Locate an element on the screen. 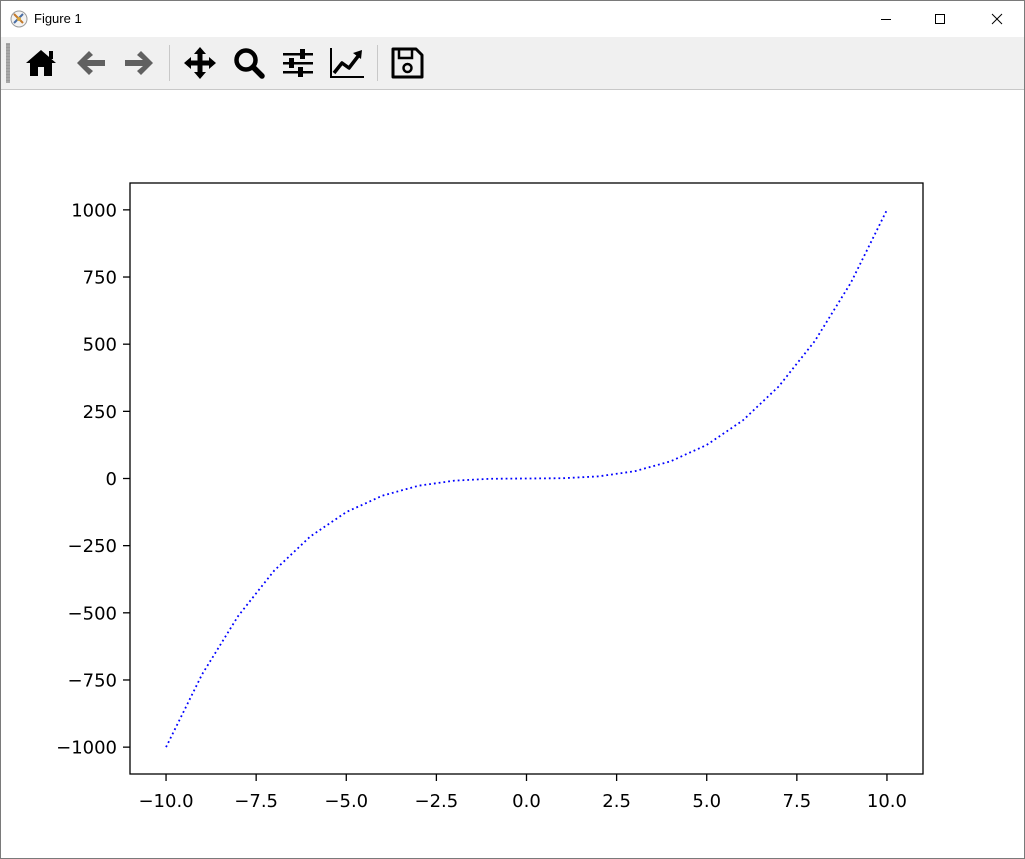 The height and width of the screenshot is (859, 1025). floppy-disk-icon is located at coordinates (407, 63).